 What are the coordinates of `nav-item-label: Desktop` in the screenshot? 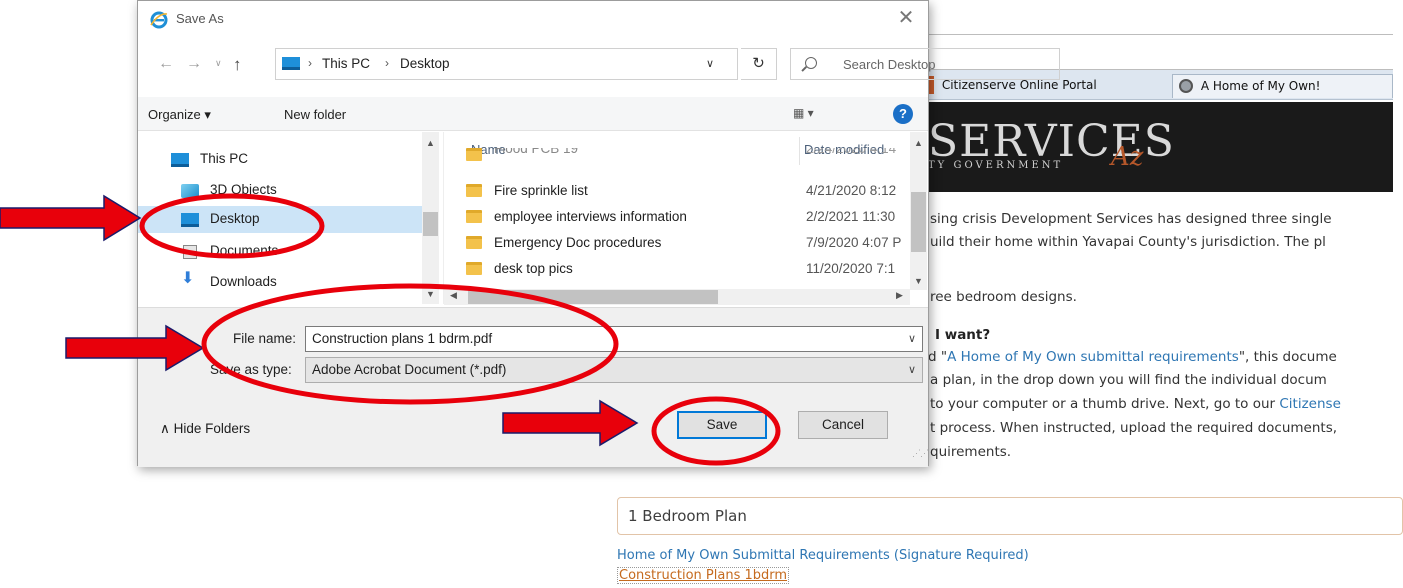 It's located at (235, 218).